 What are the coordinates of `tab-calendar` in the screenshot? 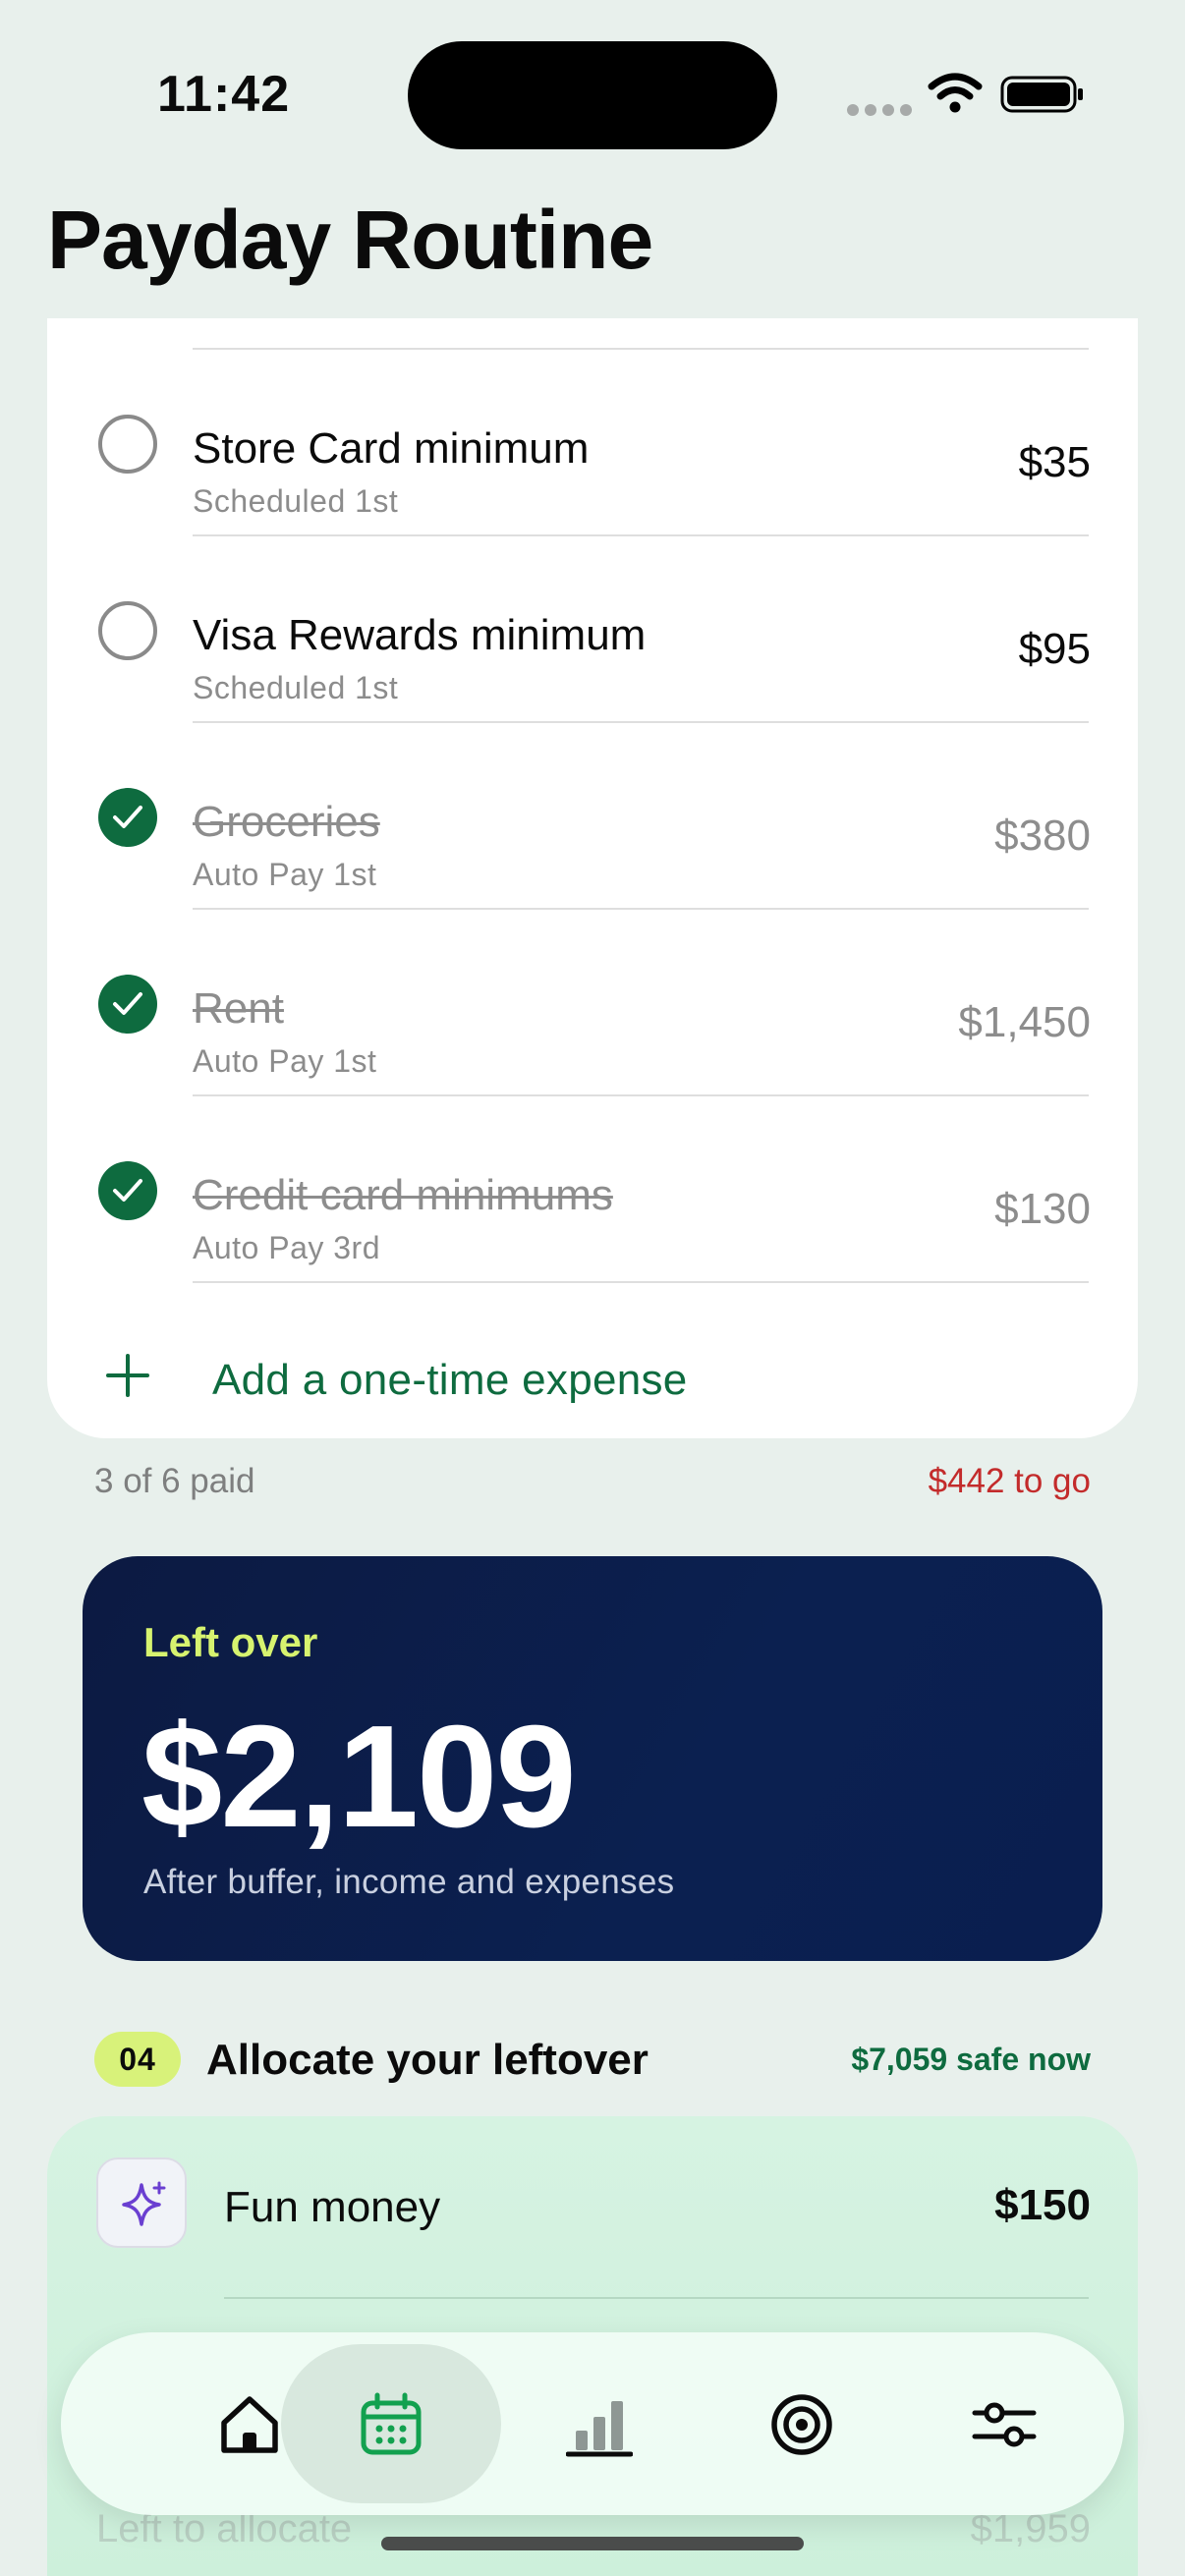 It's located at (391, 2423).